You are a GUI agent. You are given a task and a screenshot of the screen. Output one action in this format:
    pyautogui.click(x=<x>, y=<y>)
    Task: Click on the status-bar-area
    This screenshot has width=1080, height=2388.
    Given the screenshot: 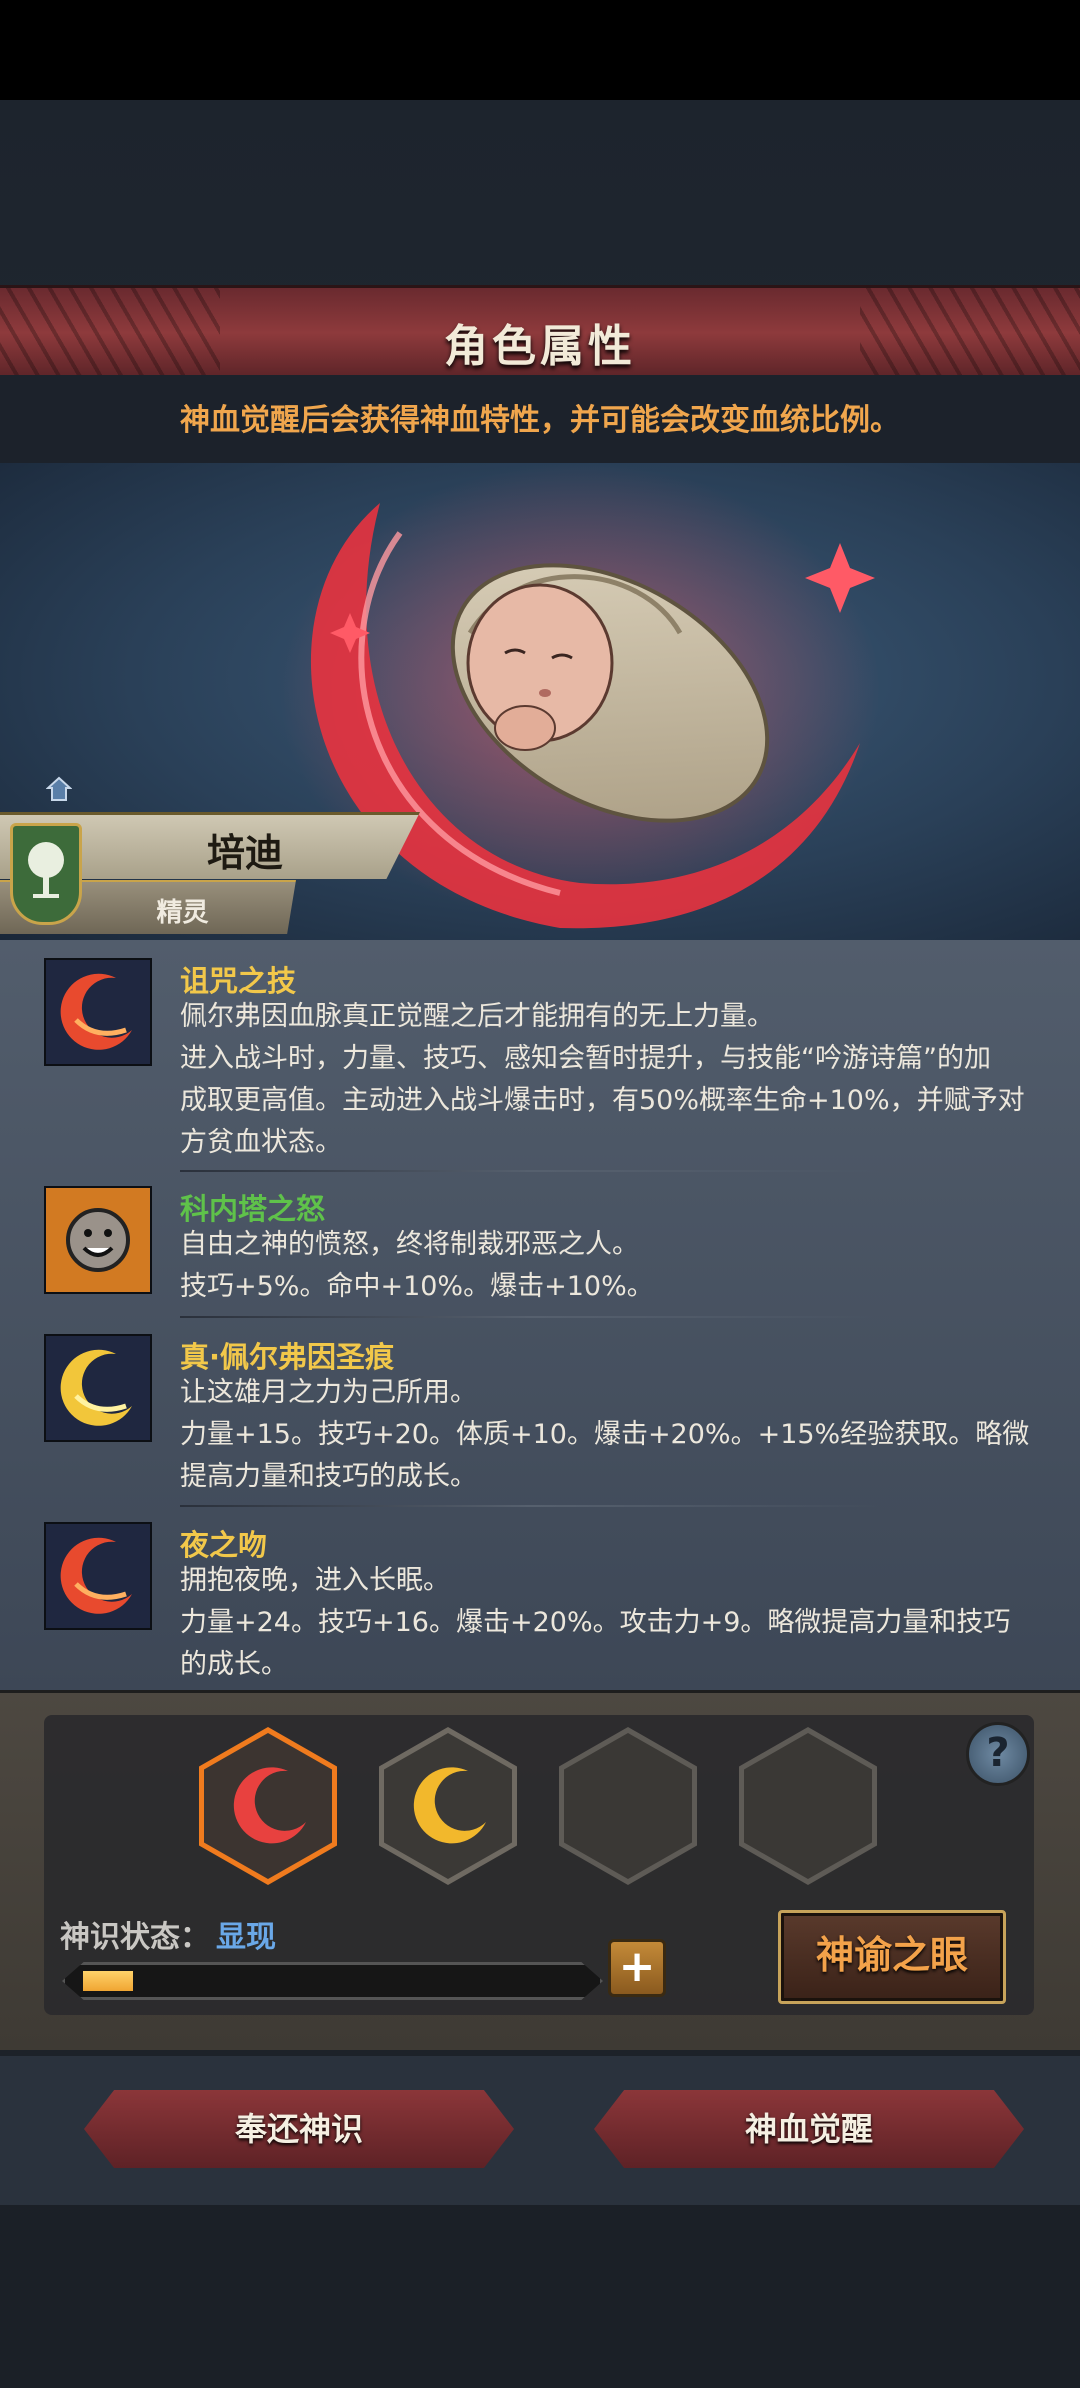 What is the action you would take?
    pyautogui.click(x=540, y=50)
    